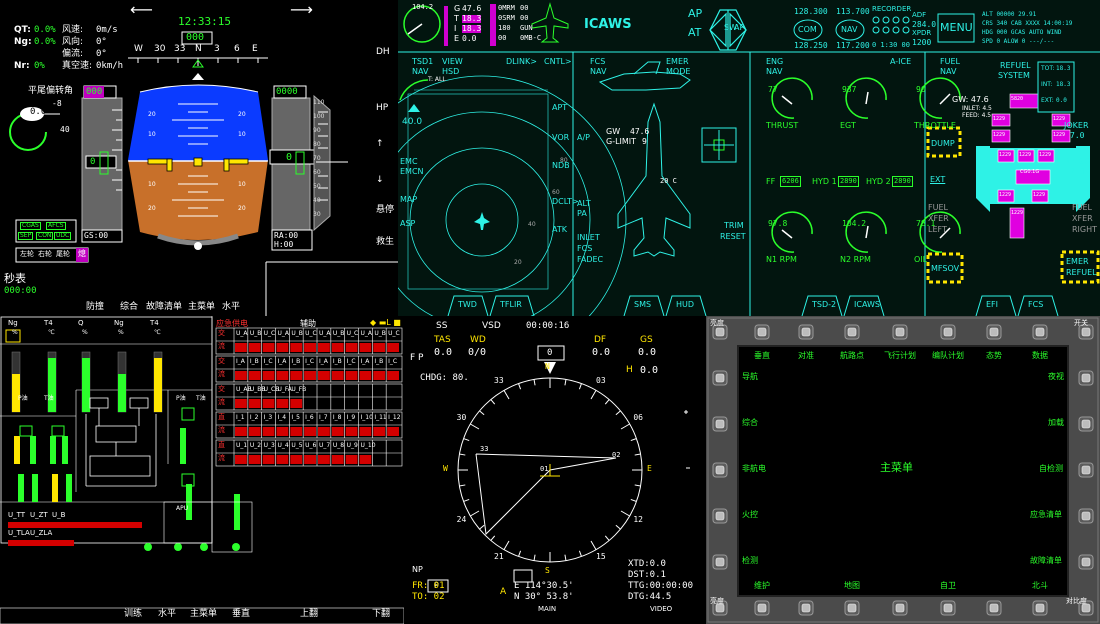 This screenshot has height=624, width=1100. Describe the element at coordinates (597, 62) in the screenshot. I see `fcs-label: FCS` at that location.